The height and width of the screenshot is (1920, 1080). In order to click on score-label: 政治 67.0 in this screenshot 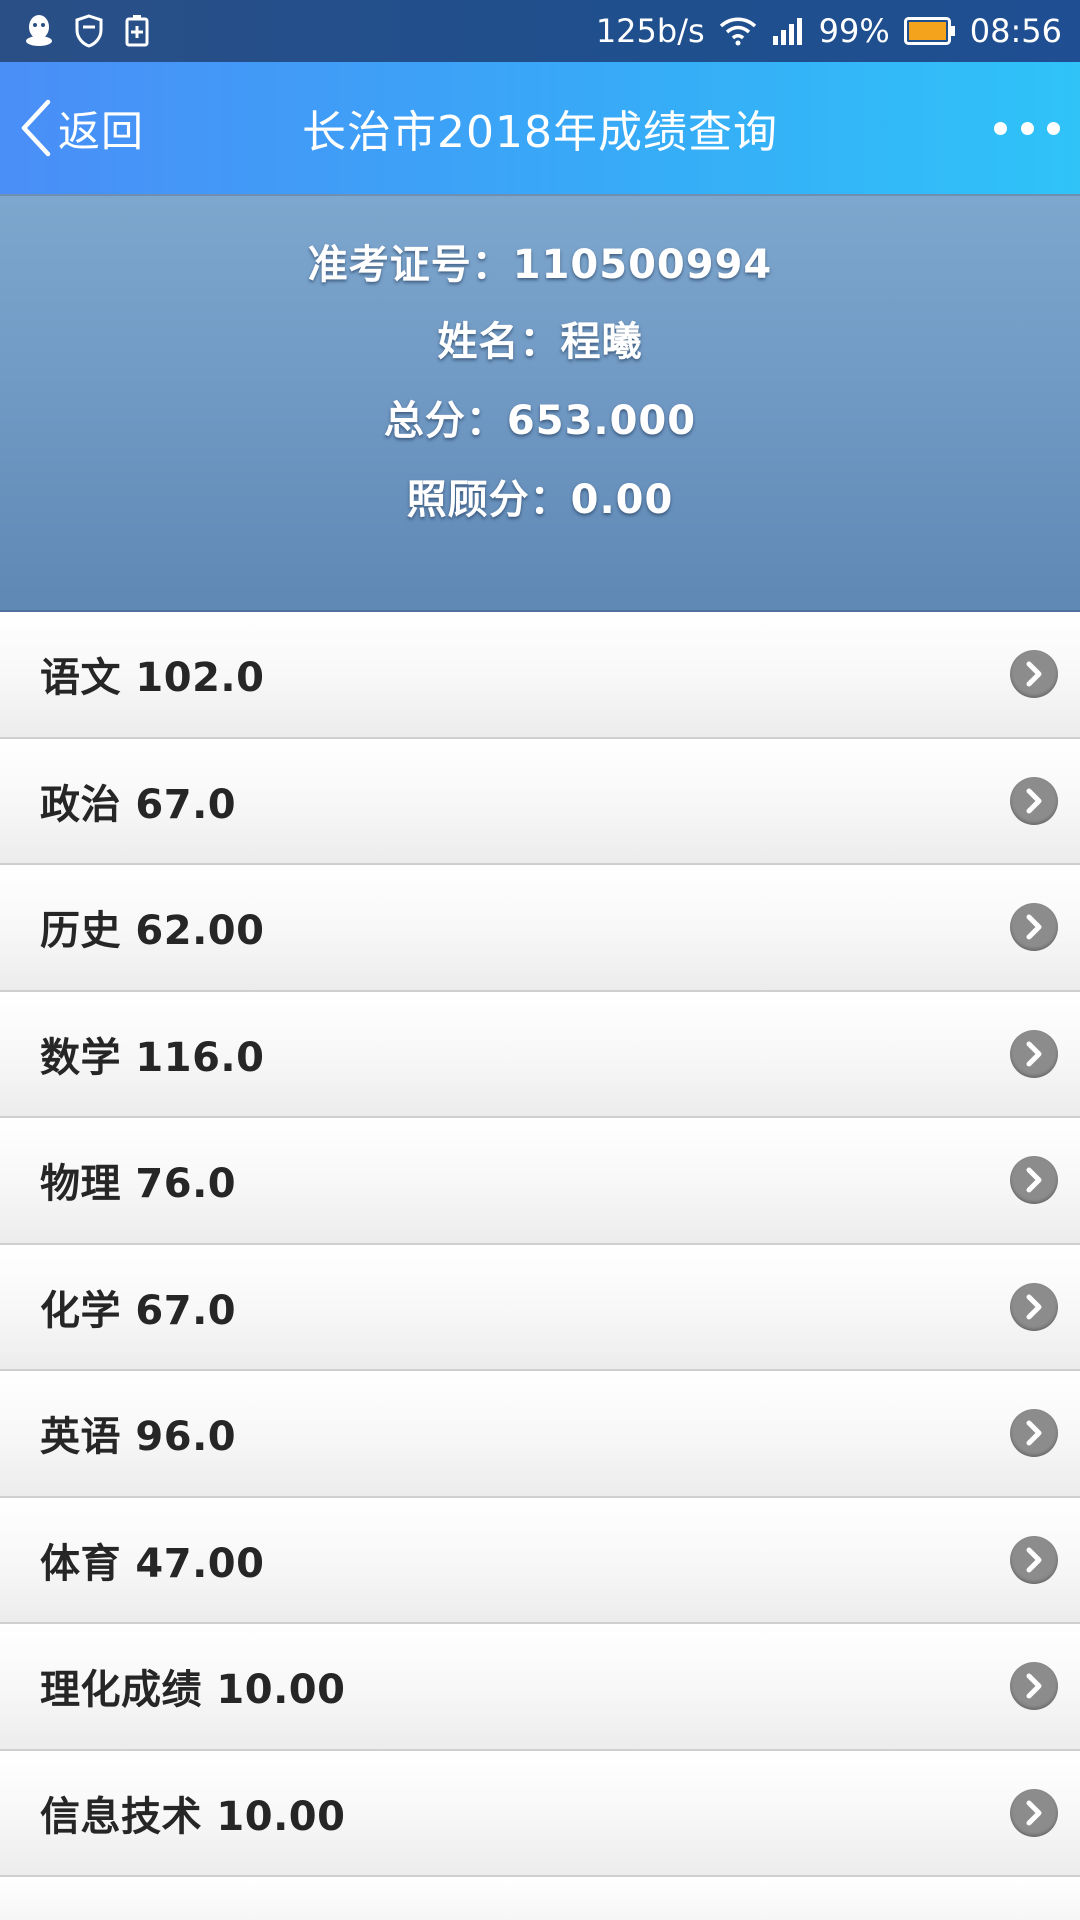, I will do `click(138, 804)`.